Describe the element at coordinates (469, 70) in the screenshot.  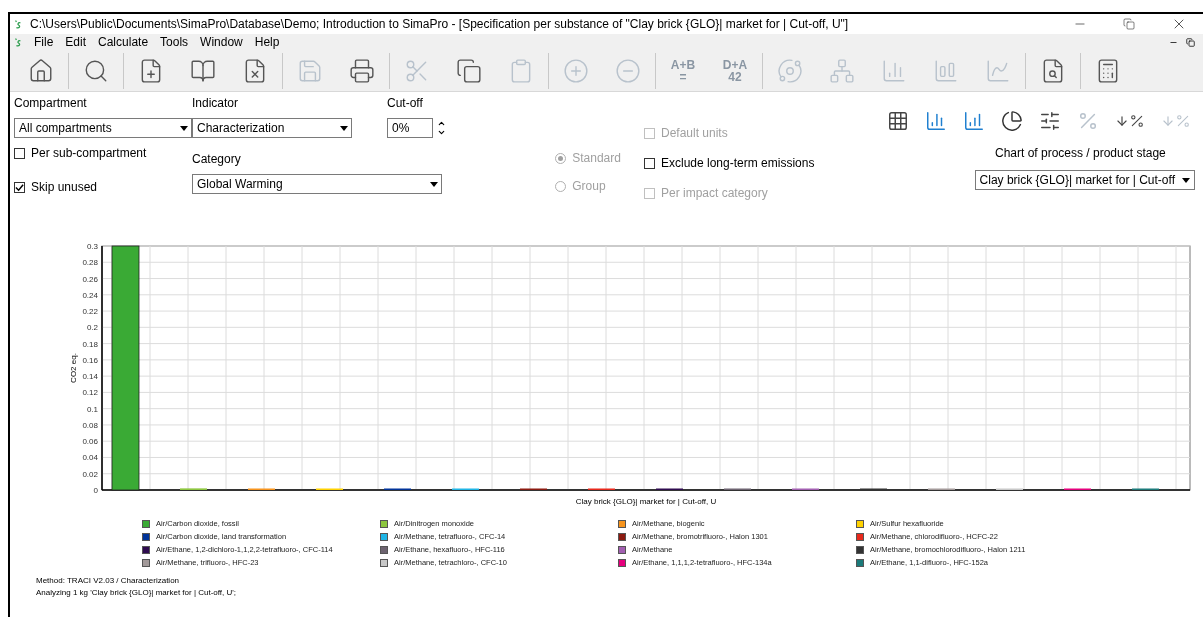
I see `copy-icon` at that location.